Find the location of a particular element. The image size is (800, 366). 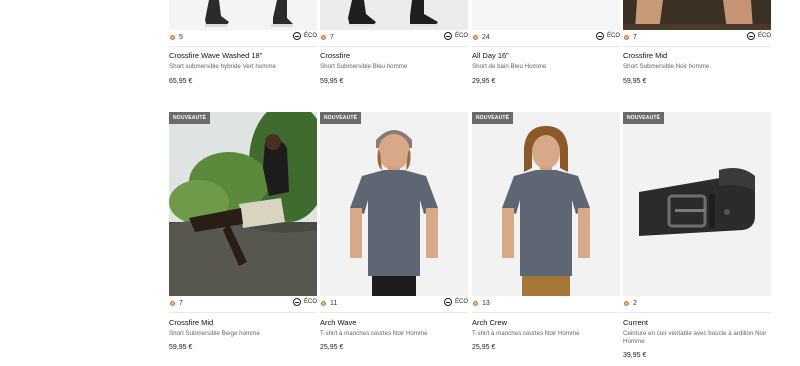

product-title: Crossfire is located at coordinates (335, 55).